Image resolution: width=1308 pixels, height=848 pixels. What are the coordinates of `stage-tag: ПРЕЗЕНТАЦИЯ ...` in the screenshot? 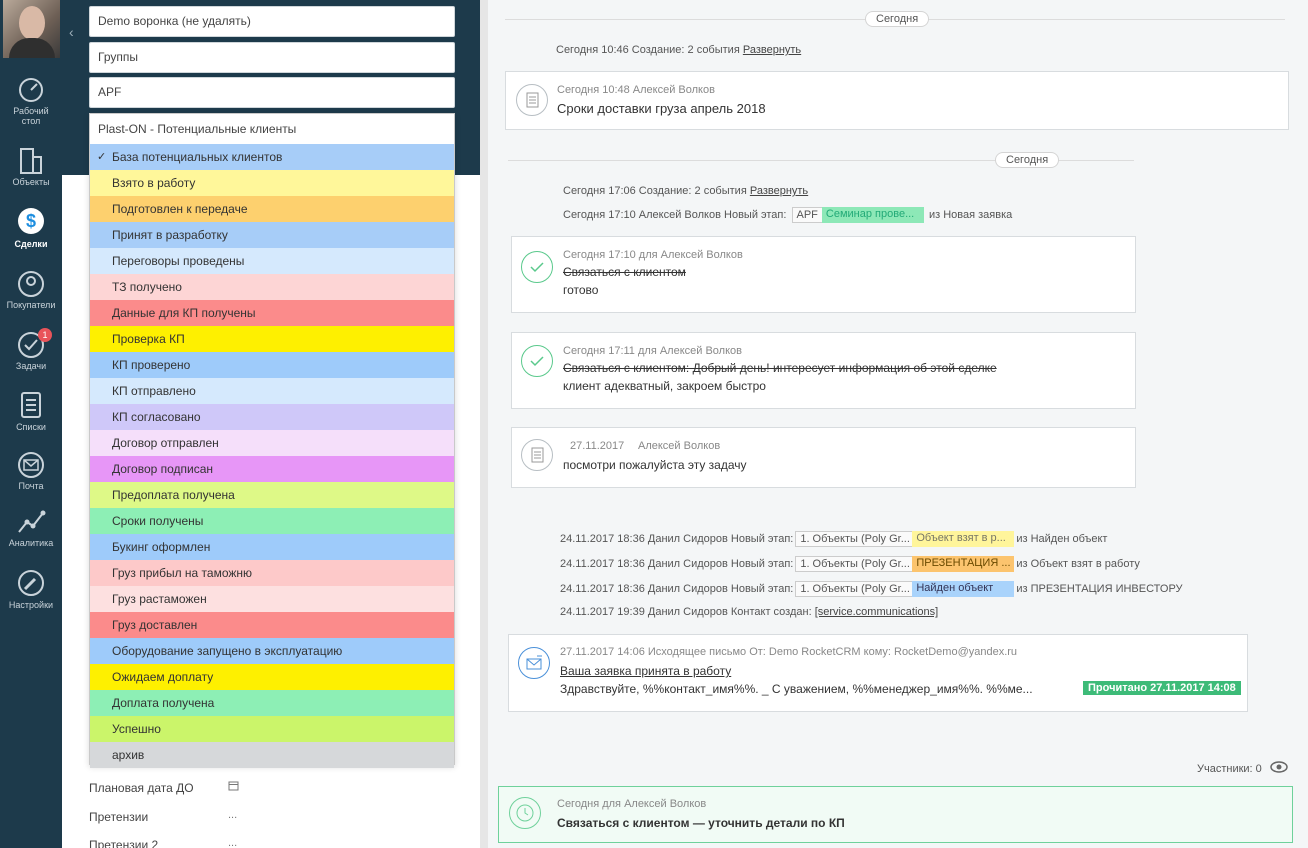 It's located at (963, 564).